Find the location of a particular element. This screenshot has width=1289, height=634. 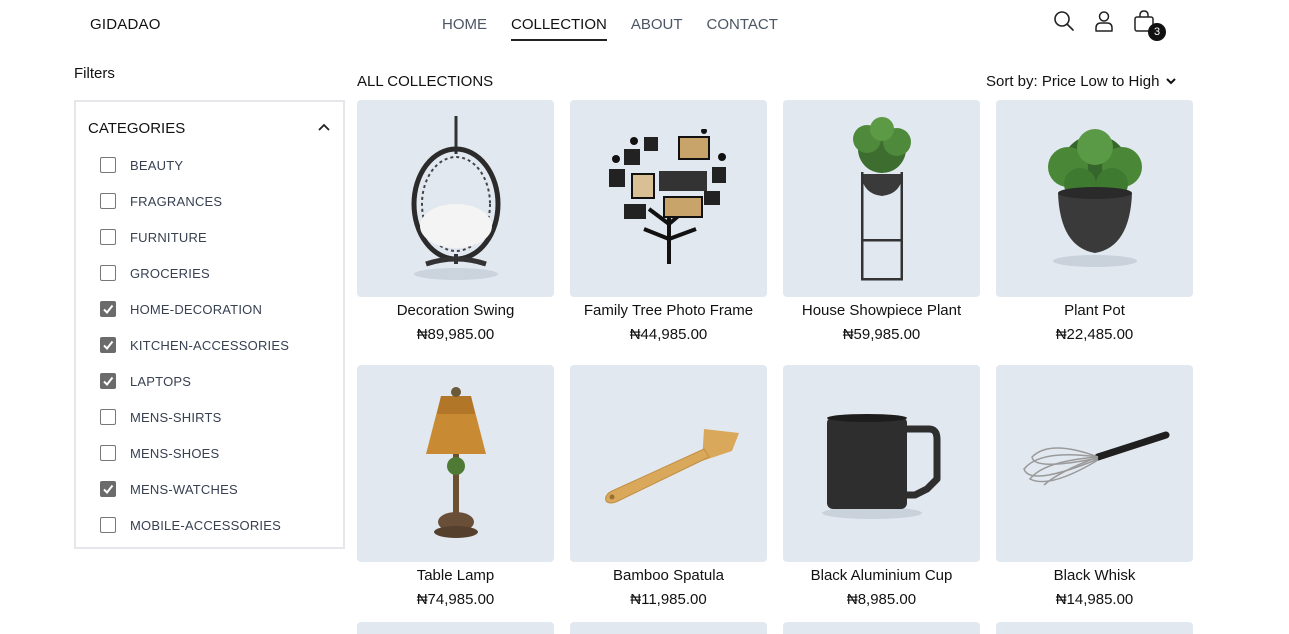

product-card: Black Aluminium Cup ₦8,985.00 is located at coordinates (881, 486).